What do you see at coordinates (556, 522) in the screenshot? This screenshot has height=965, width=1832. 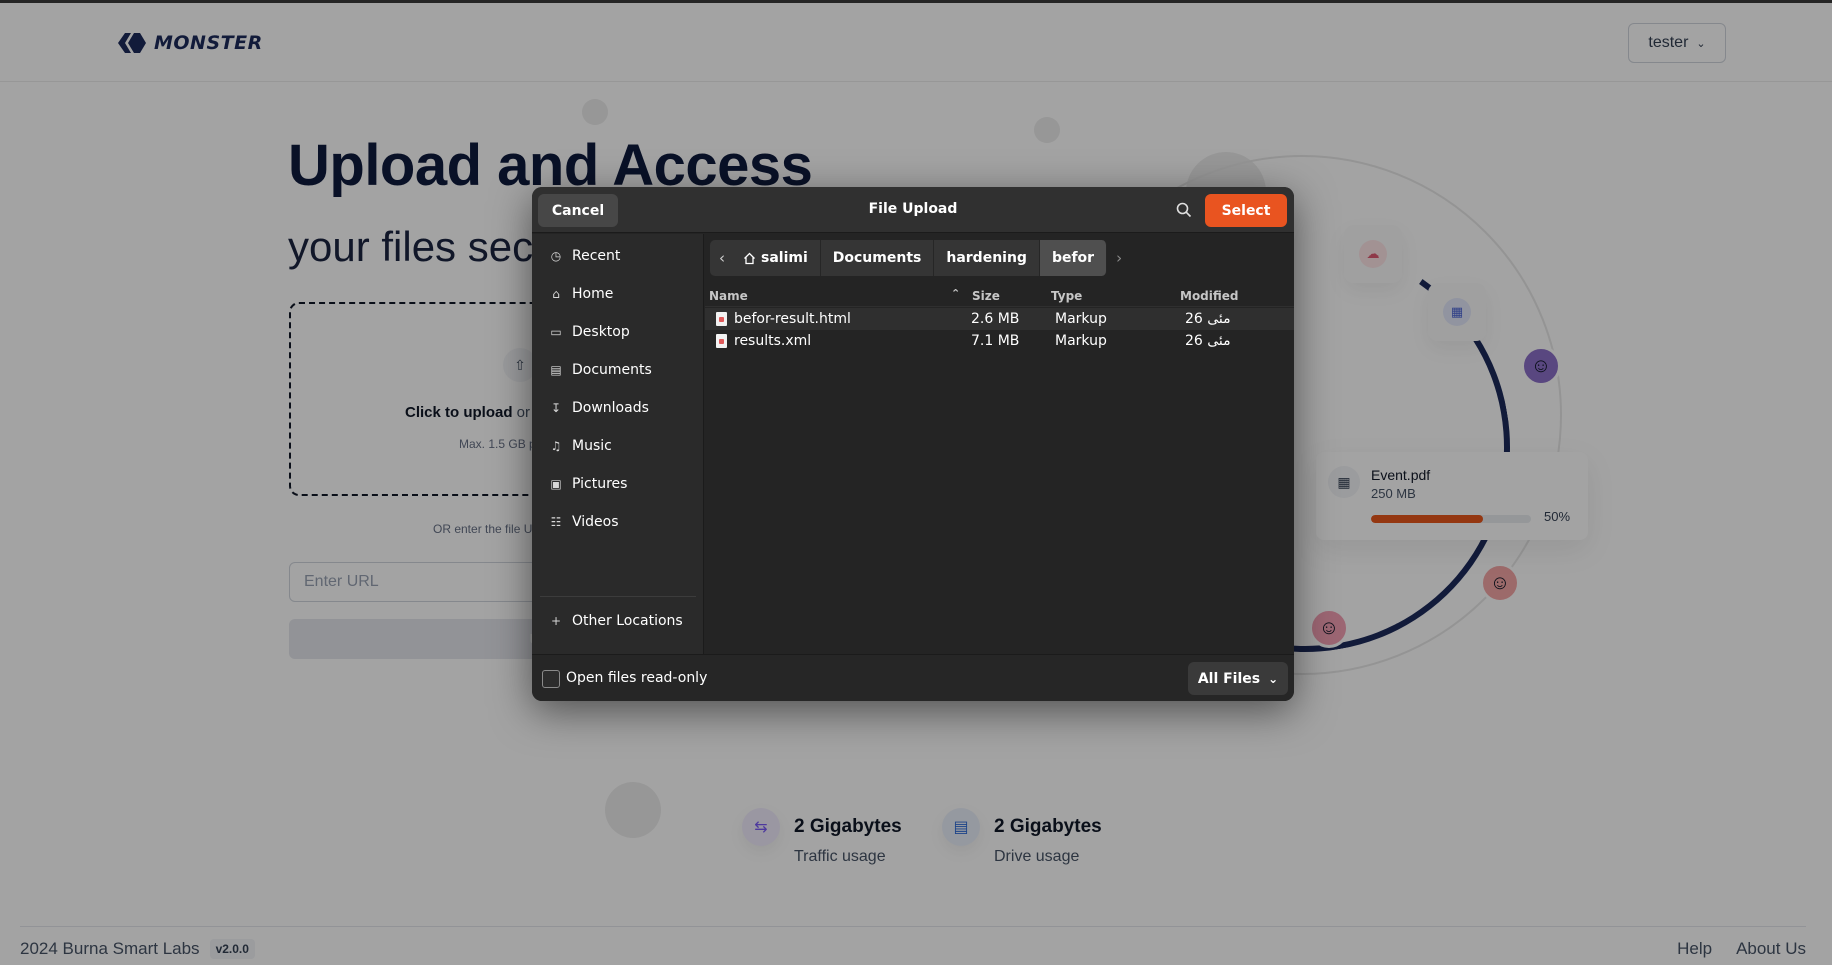 I see `video-icon: ☷` at bounding box center [556, 522].